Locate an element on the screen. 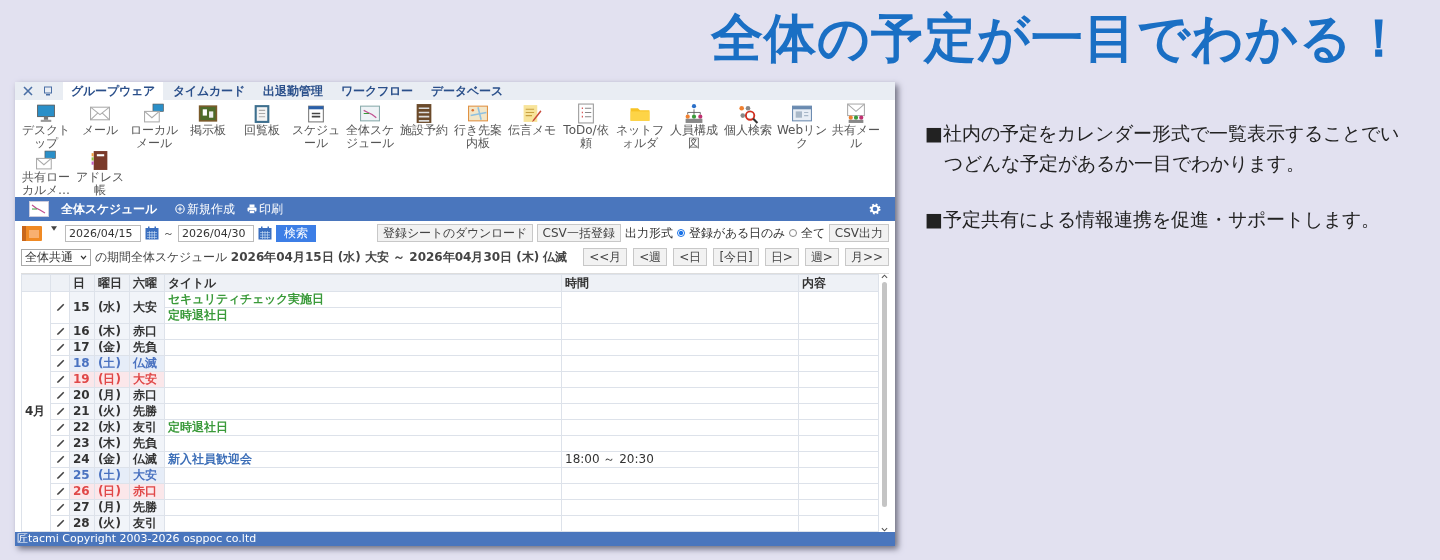  page-title: 全体スケジュール is located at coordinates (109, 209).